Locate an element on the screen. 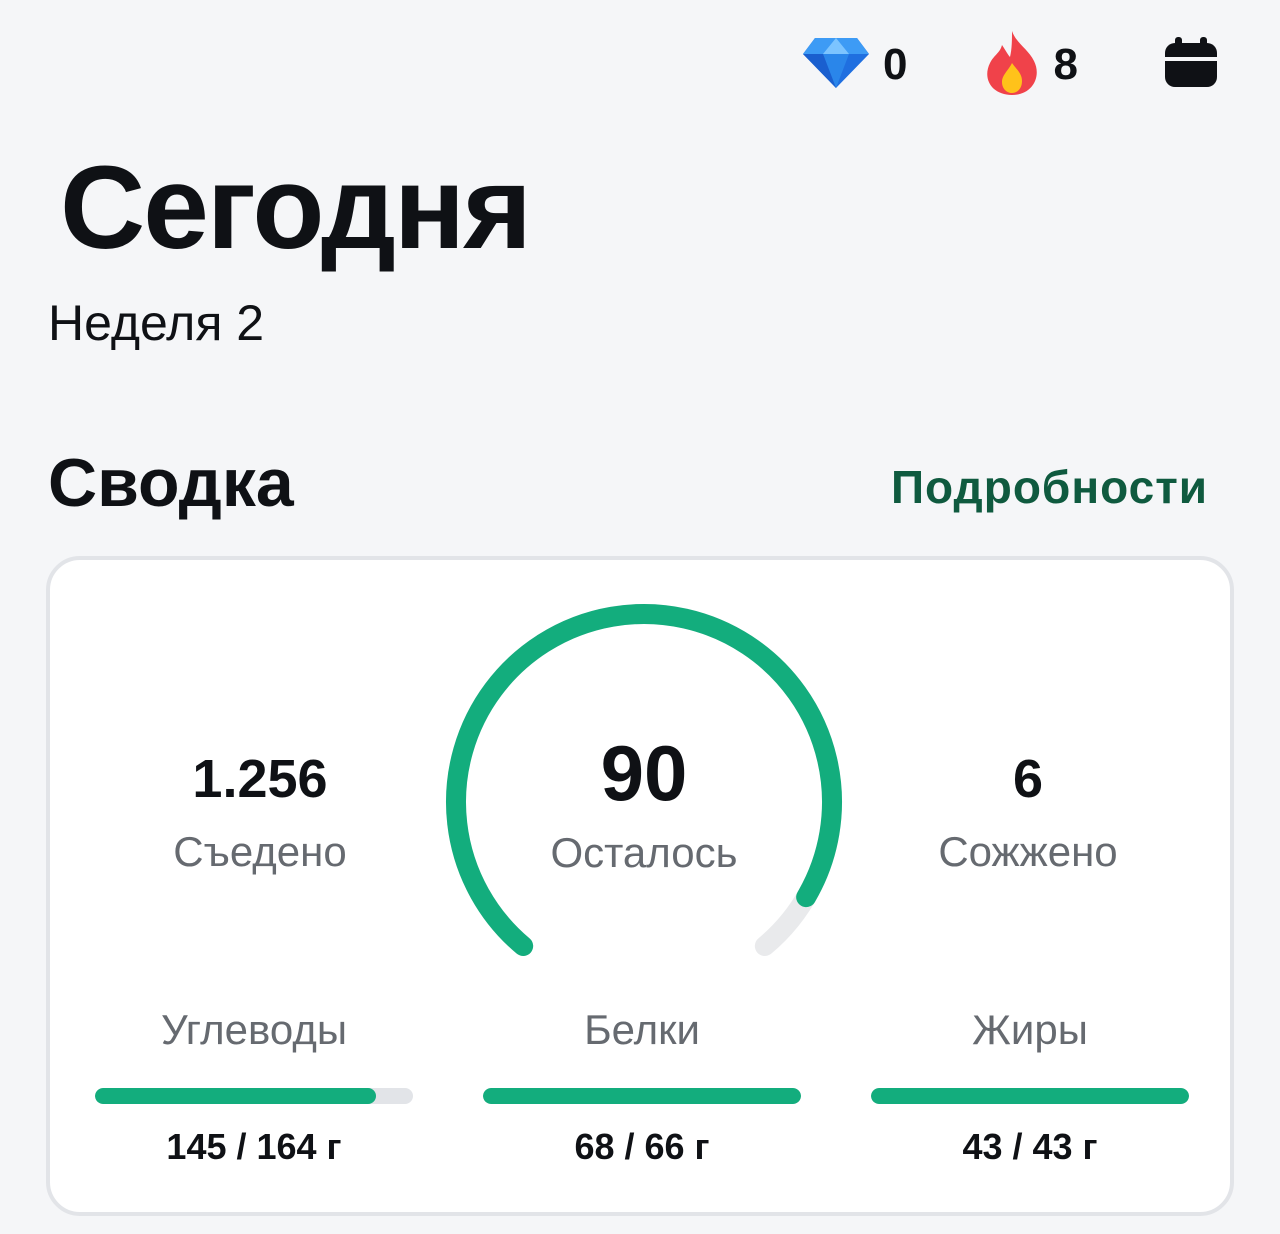 This screenshot has width=1280, height=1234. remaining-metric: 90 Осталось is located at coordinates (644, 802).